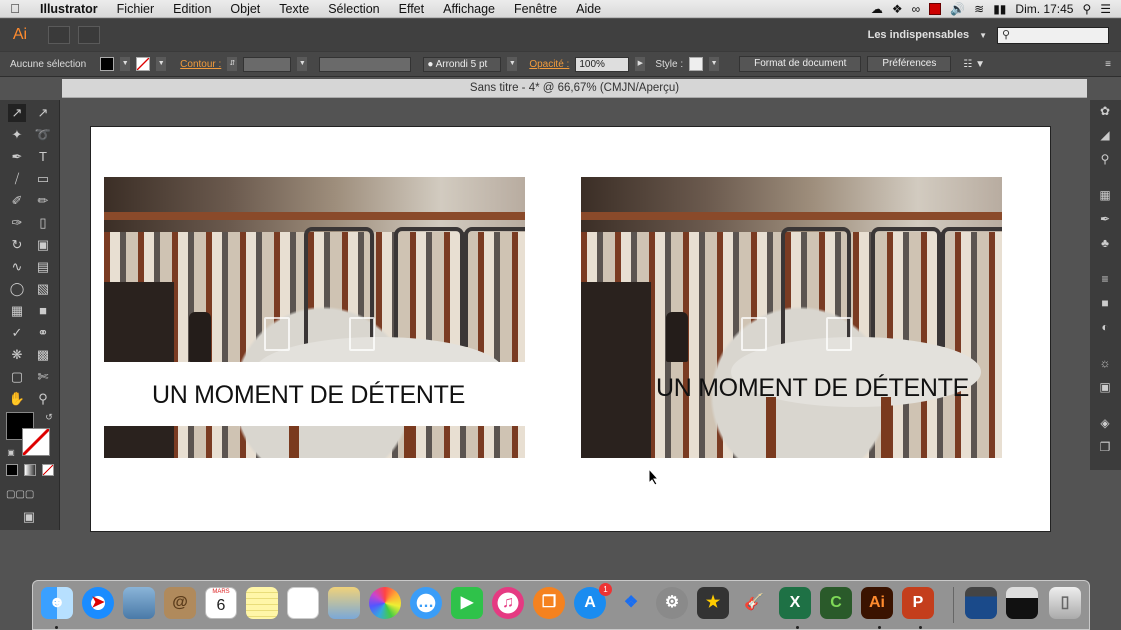 The image size is (1121, 630). What do you see at coordinates (877, 603) in the screenshot?
I see `illustrator-dock-icon: Ai` at bounding box center [877, 603].